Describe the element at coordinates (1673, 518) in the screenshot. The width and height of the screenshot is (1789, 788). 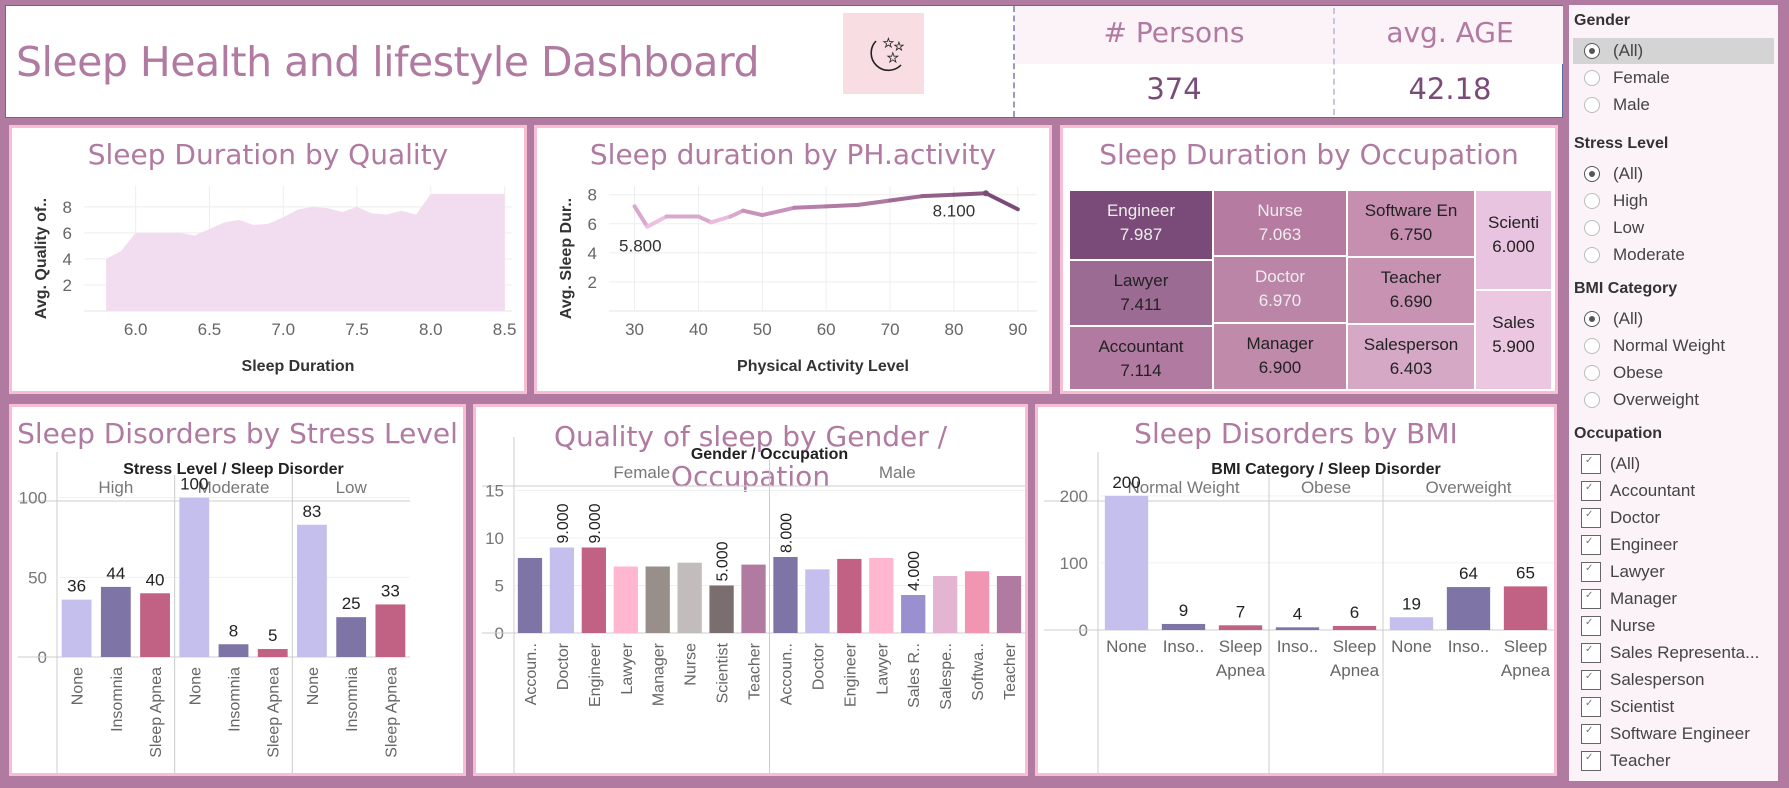
I see `filter-occupation-option: ✓ Doctor` at that location.